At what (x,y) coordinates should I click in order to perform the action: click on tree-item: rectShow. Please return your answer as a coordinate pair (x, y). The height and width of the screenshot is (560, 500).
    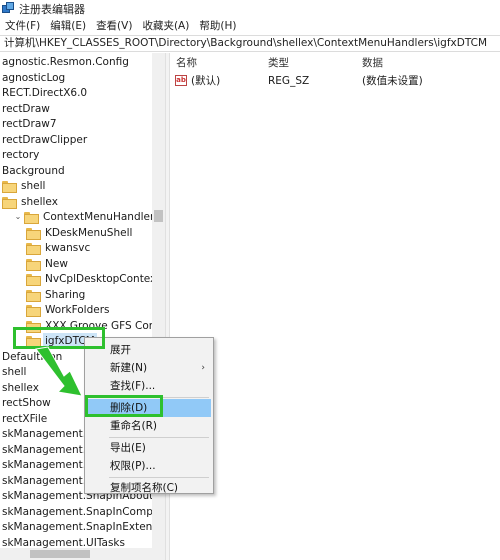
    Looking at the image, I should click on (26, 403).